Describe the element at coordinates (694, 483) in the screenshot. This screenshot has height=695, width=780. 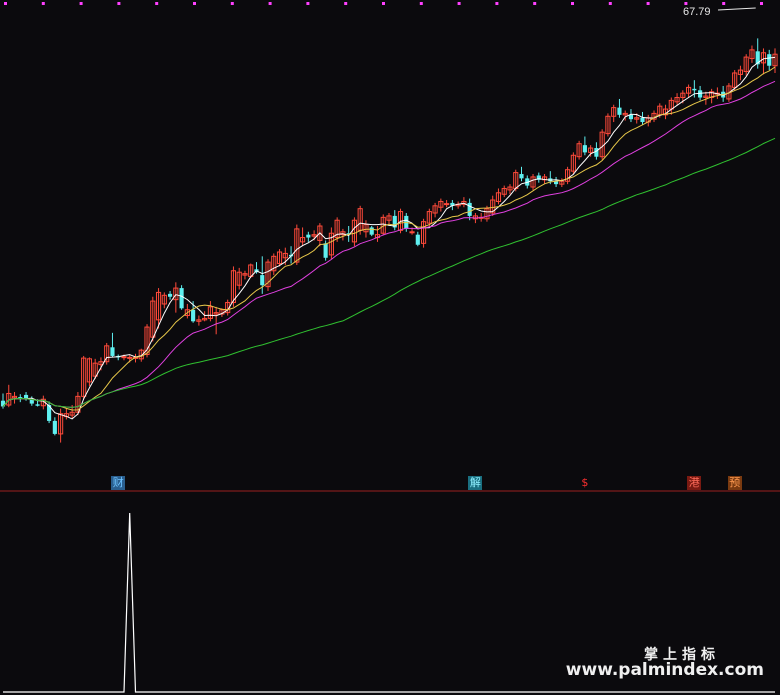
I see `signal-flag-gang: 港` at that location.